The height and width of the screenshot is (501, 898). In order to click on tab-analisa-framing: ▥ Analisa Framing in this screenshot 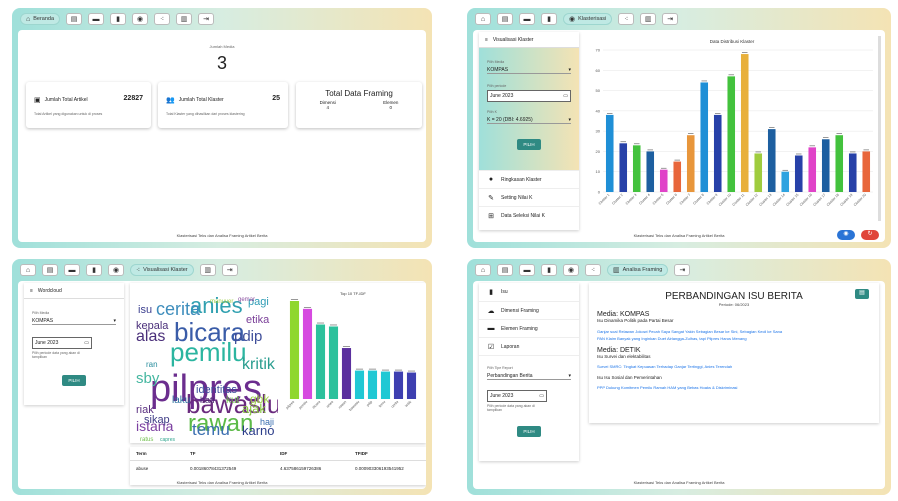, I will do `click(638, 270)`.